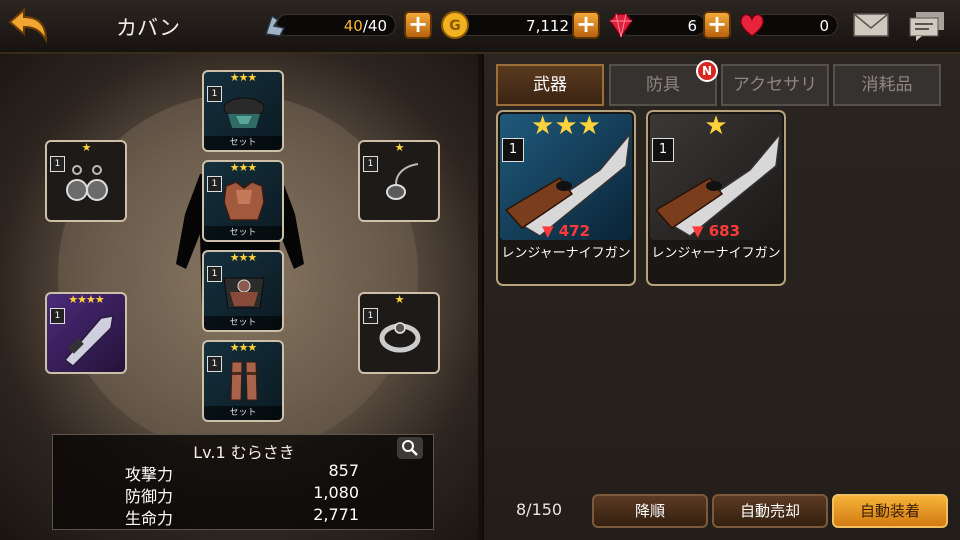 This screenshot has width=960, height=540. Describe the element at coordinates (716, 231) in the screenshot. I see `item-power-change: ▼ 683` at that location.